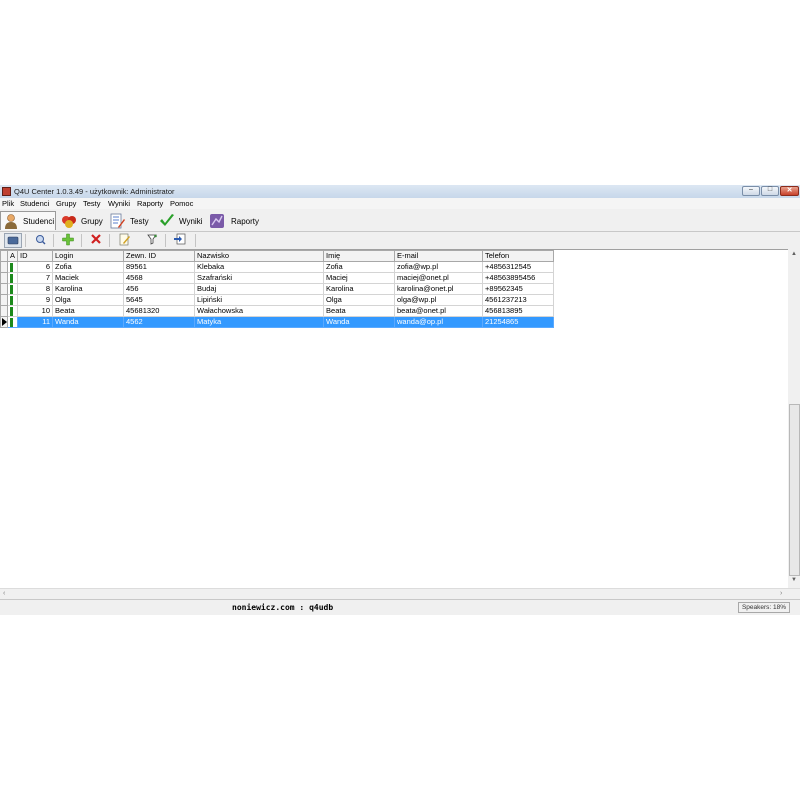 This screenshot has width=800, height=800. Describe the element at coordinates (259, 256) in the screenshot. I see `header-surname: Nazwisko` at that location.